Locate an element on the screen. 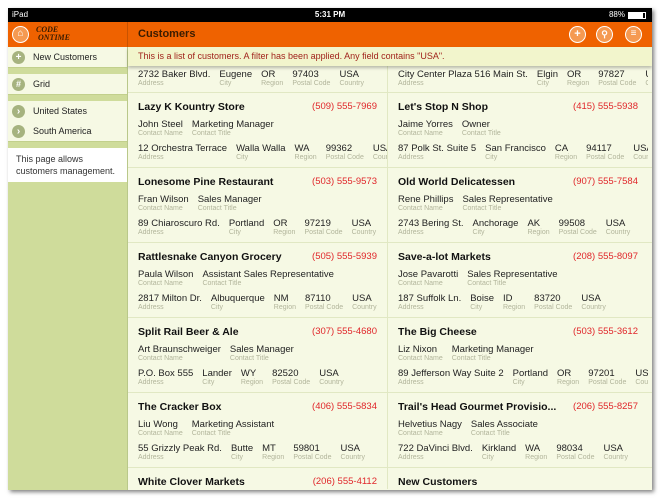 The width and height of the screenshot is (660, 500). phone-number: (415) 555-5938 is located at coordinates (605, 106).